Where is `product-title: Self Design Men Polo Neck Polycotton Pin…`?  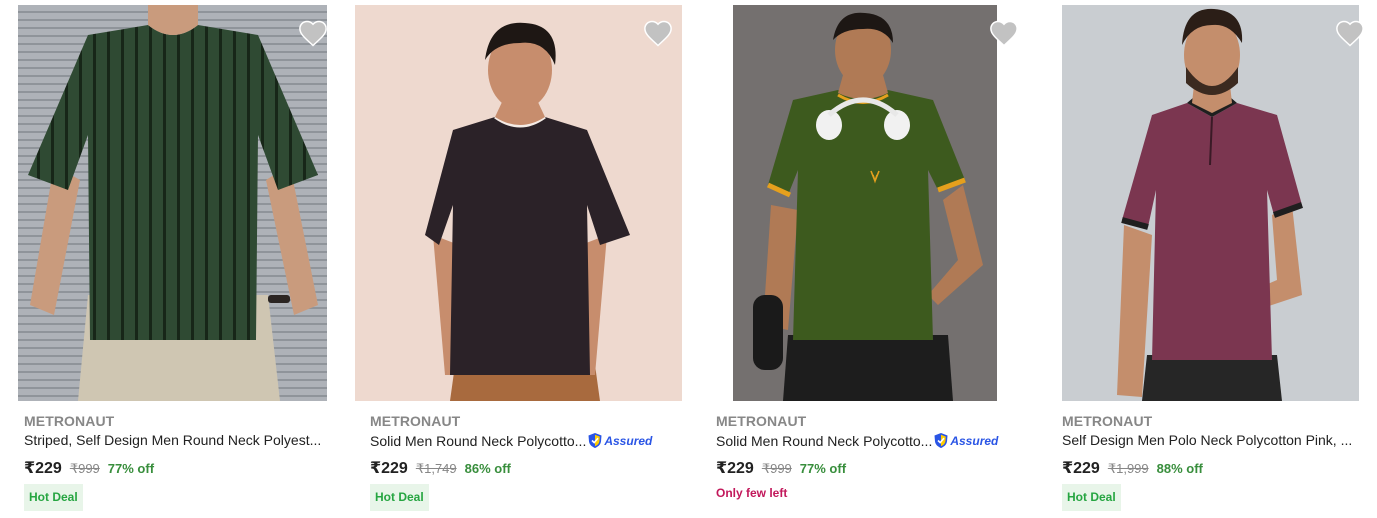
product-title: Self Design Men Polo Neck Polycotton Pin… is located at coordinates (1207, 440).